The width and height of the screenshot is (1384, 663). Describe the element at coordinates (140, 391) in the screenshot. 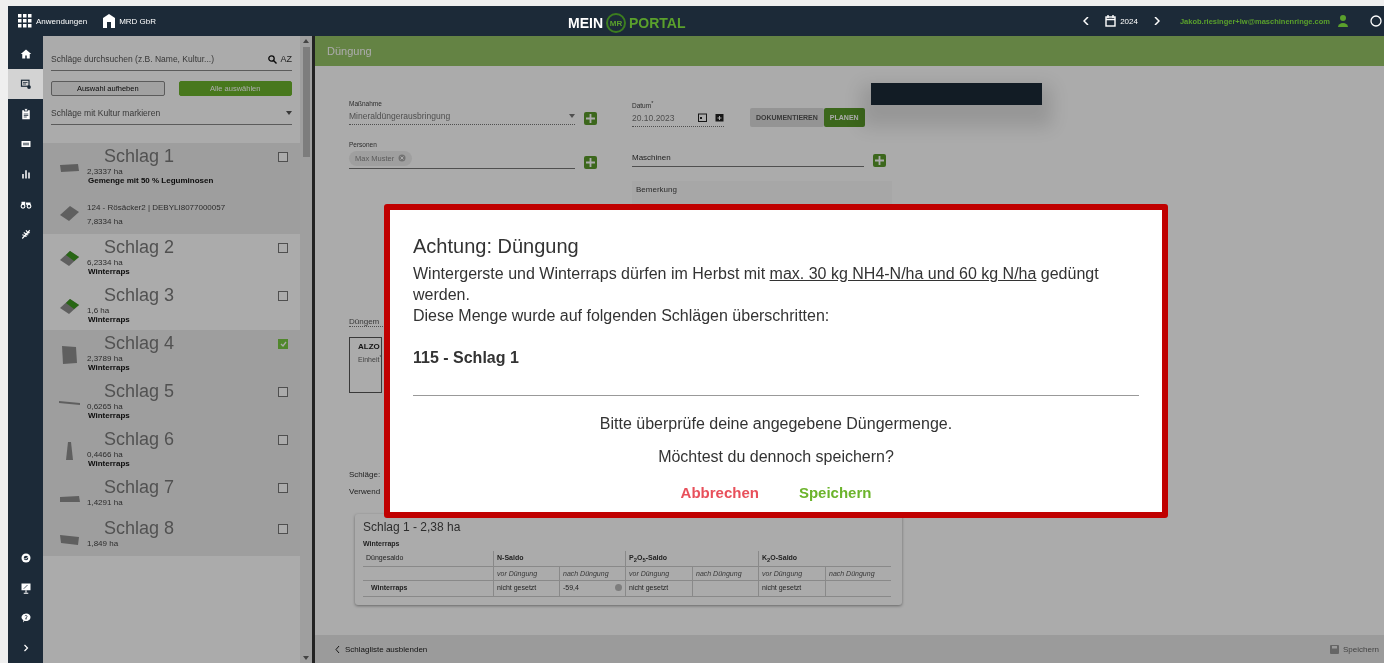

I see `field-name: Schlag 5` at that location.